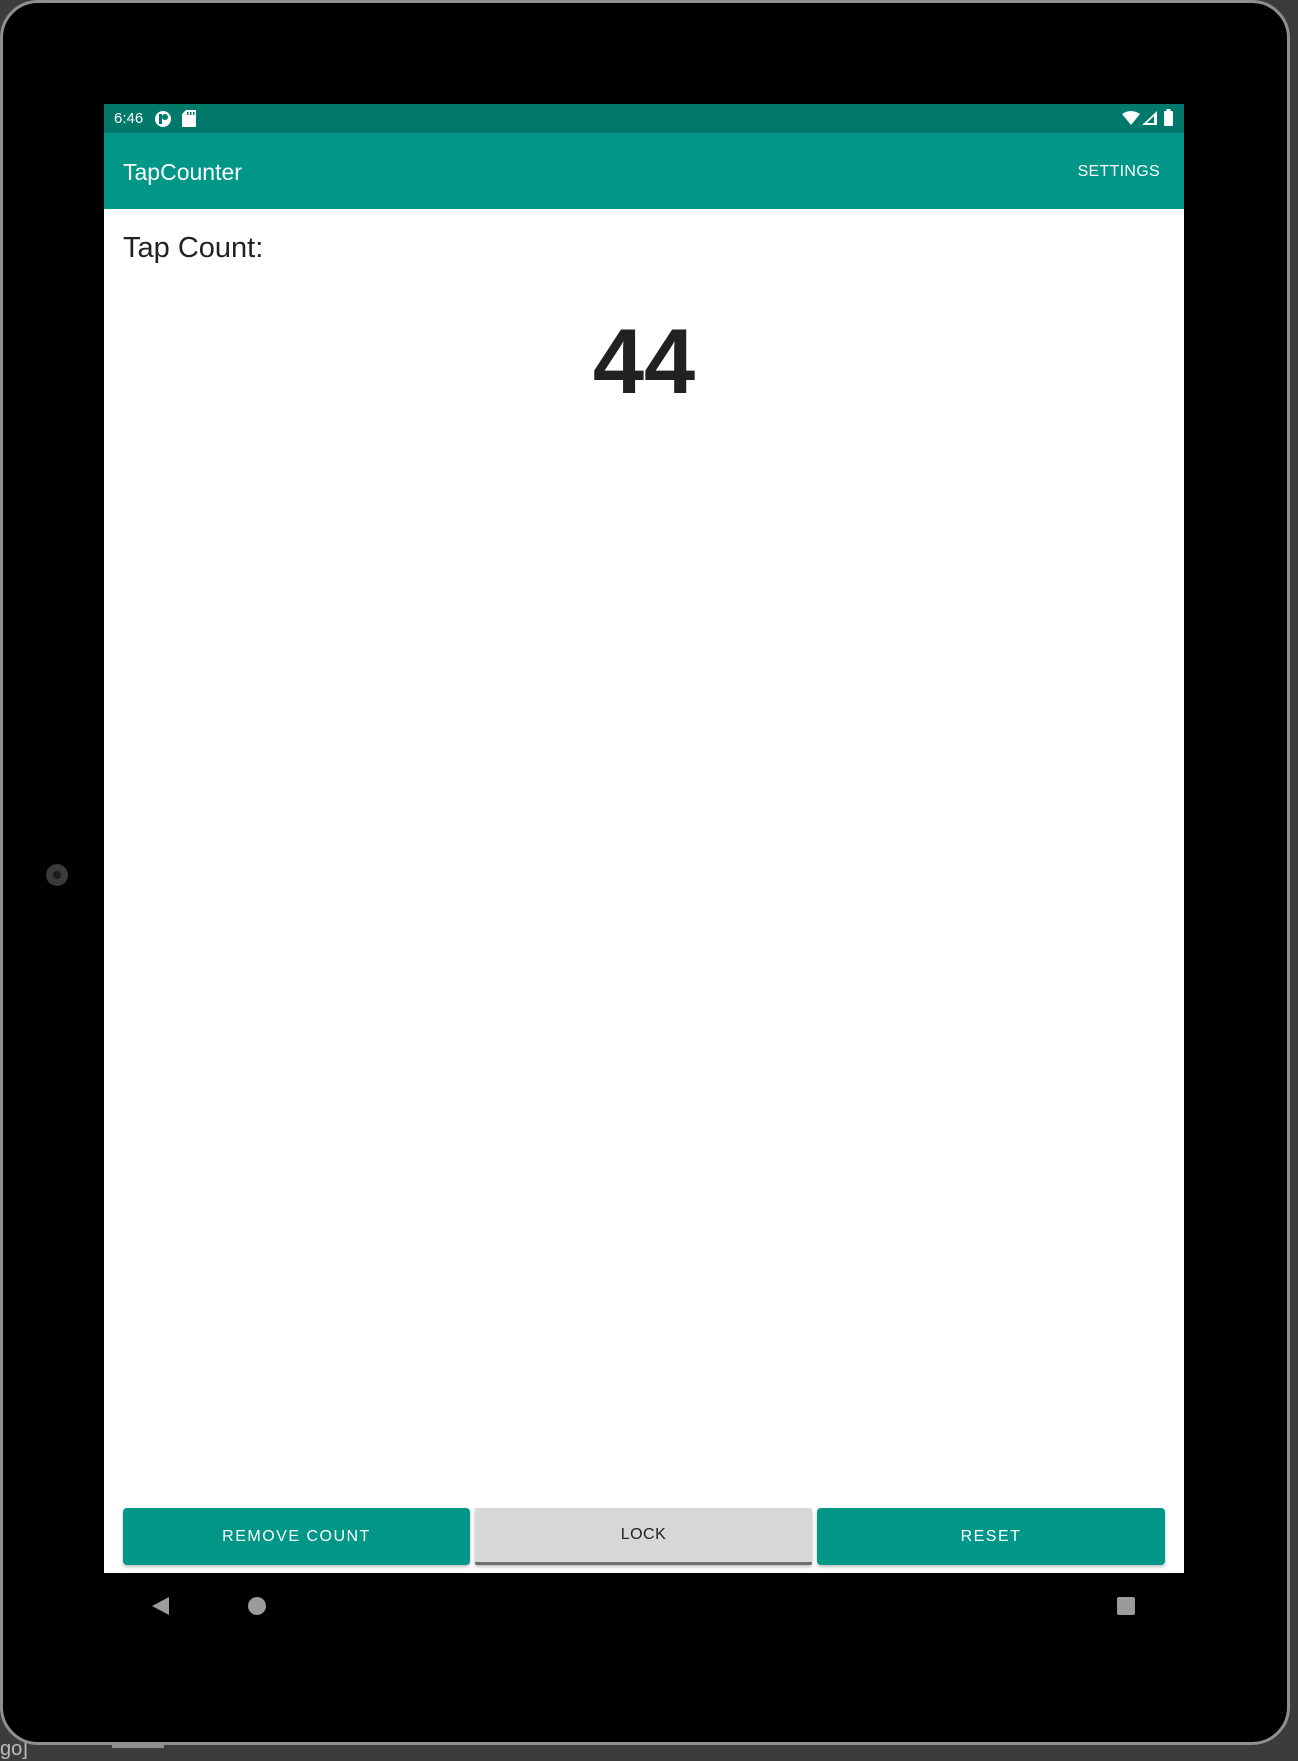  Describe the element at coordinates (193, 248) in the screenshot. I see `tap-count-label: Tap Count:` at that location.